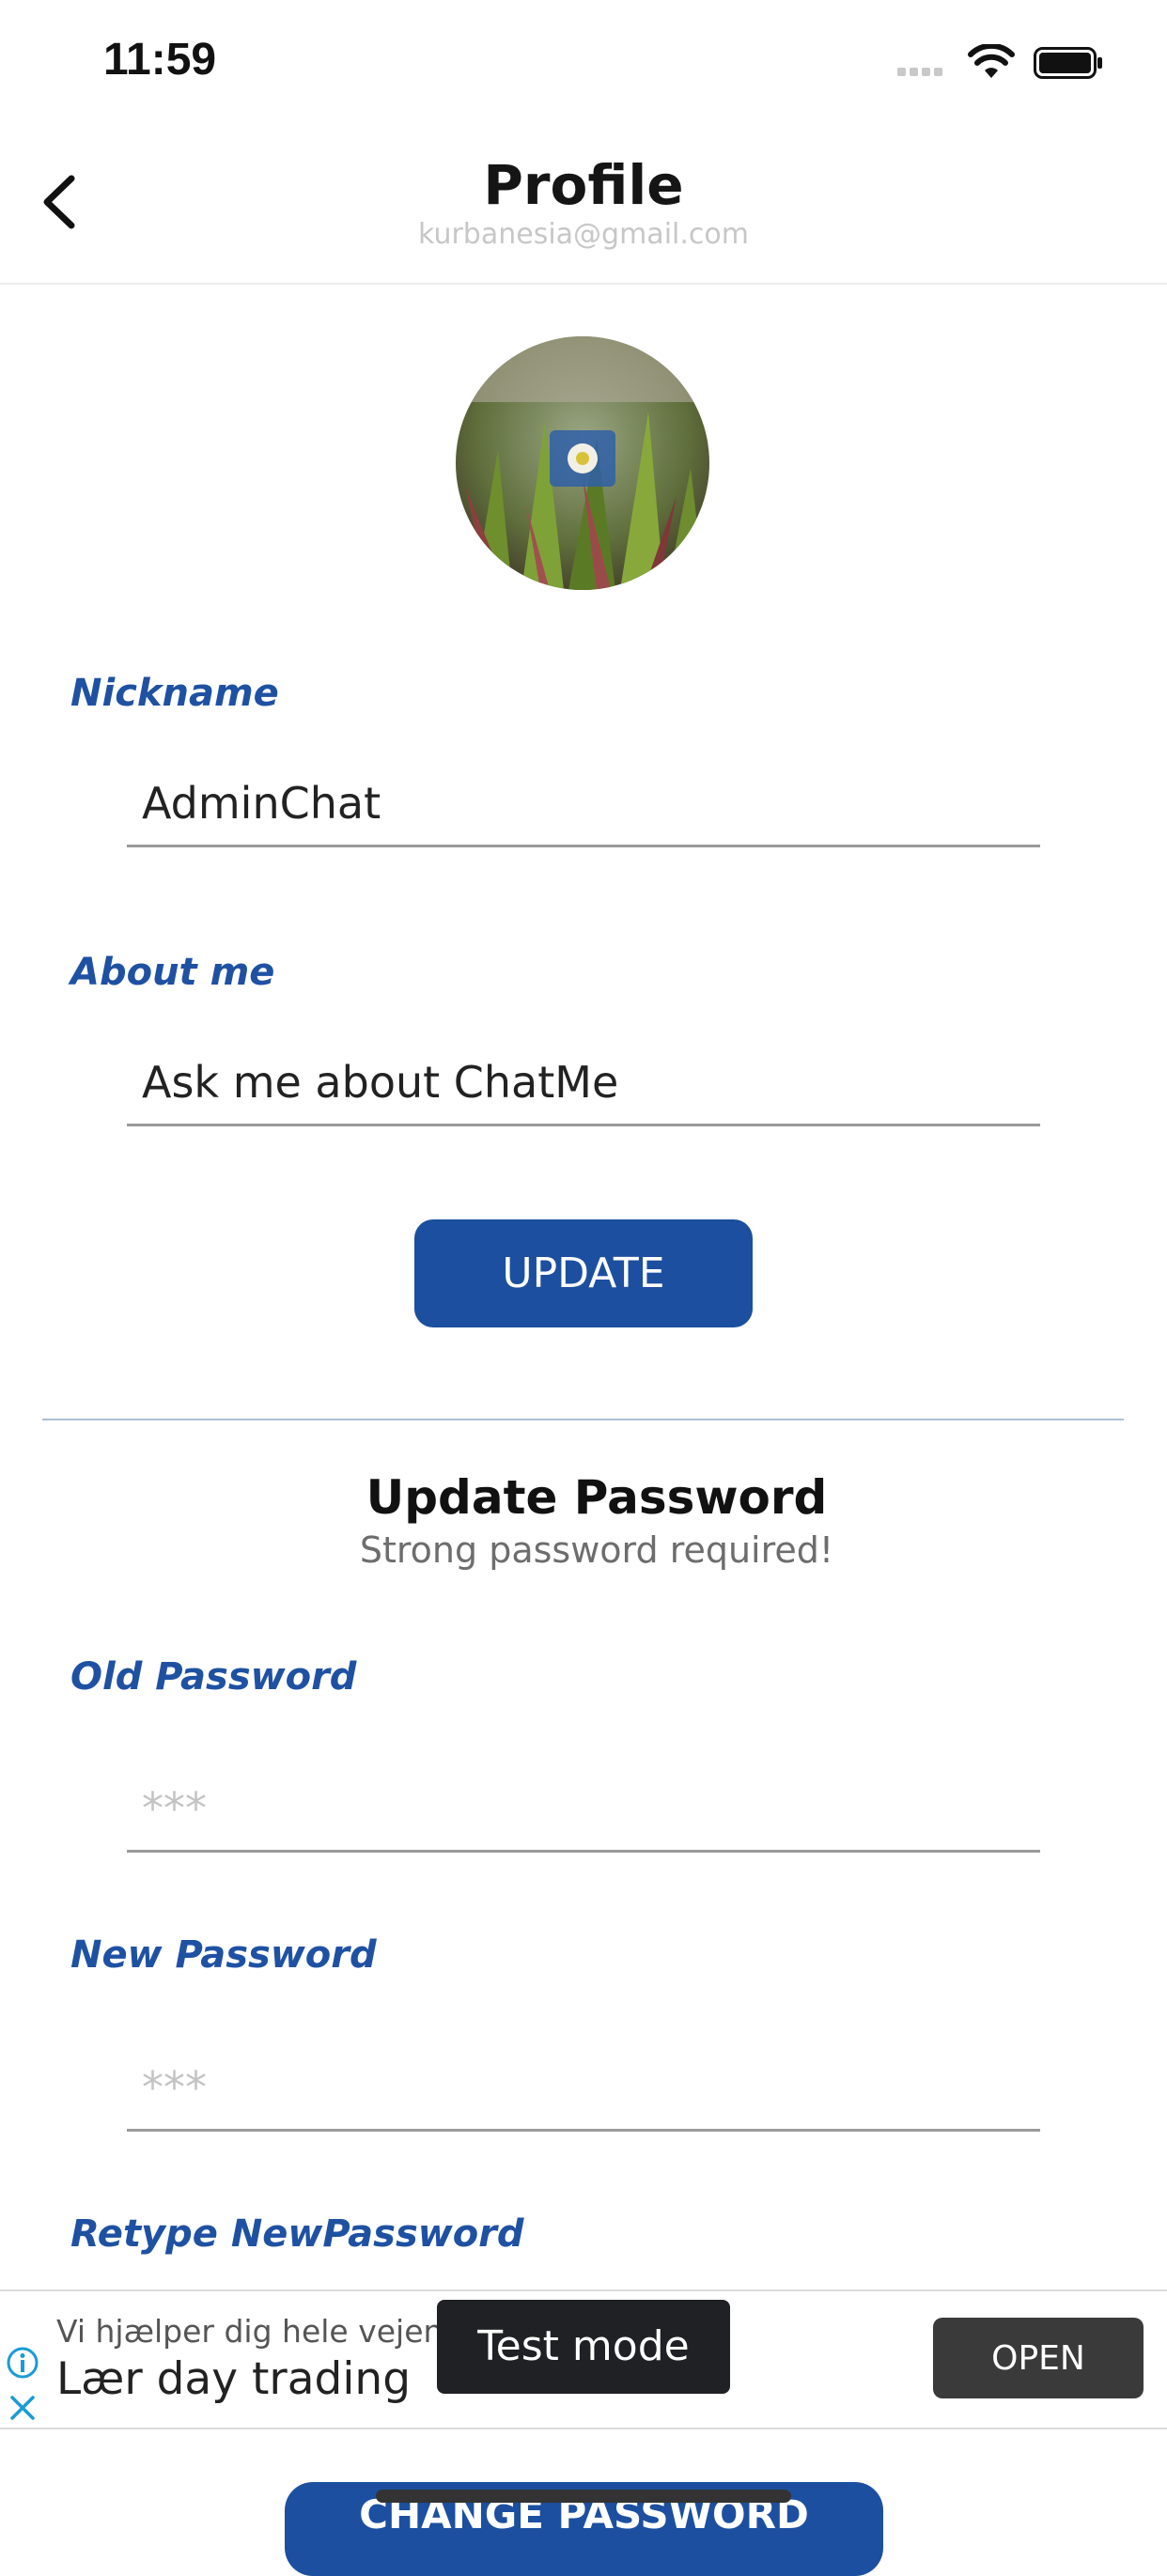  I want to click on new-password-input, so click(583, 2088).